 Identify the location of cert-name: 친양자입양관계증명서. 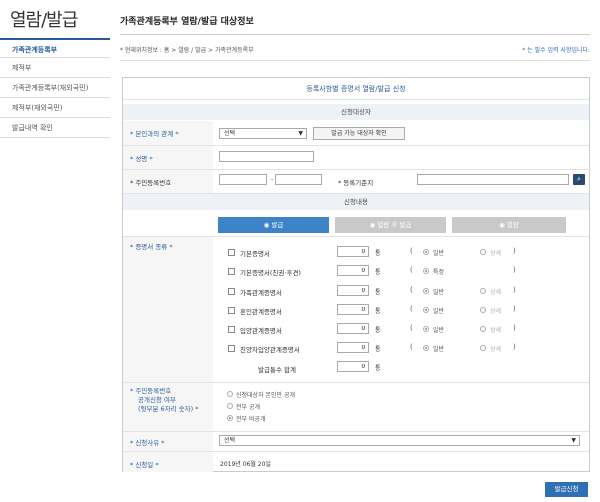
(270, 350).